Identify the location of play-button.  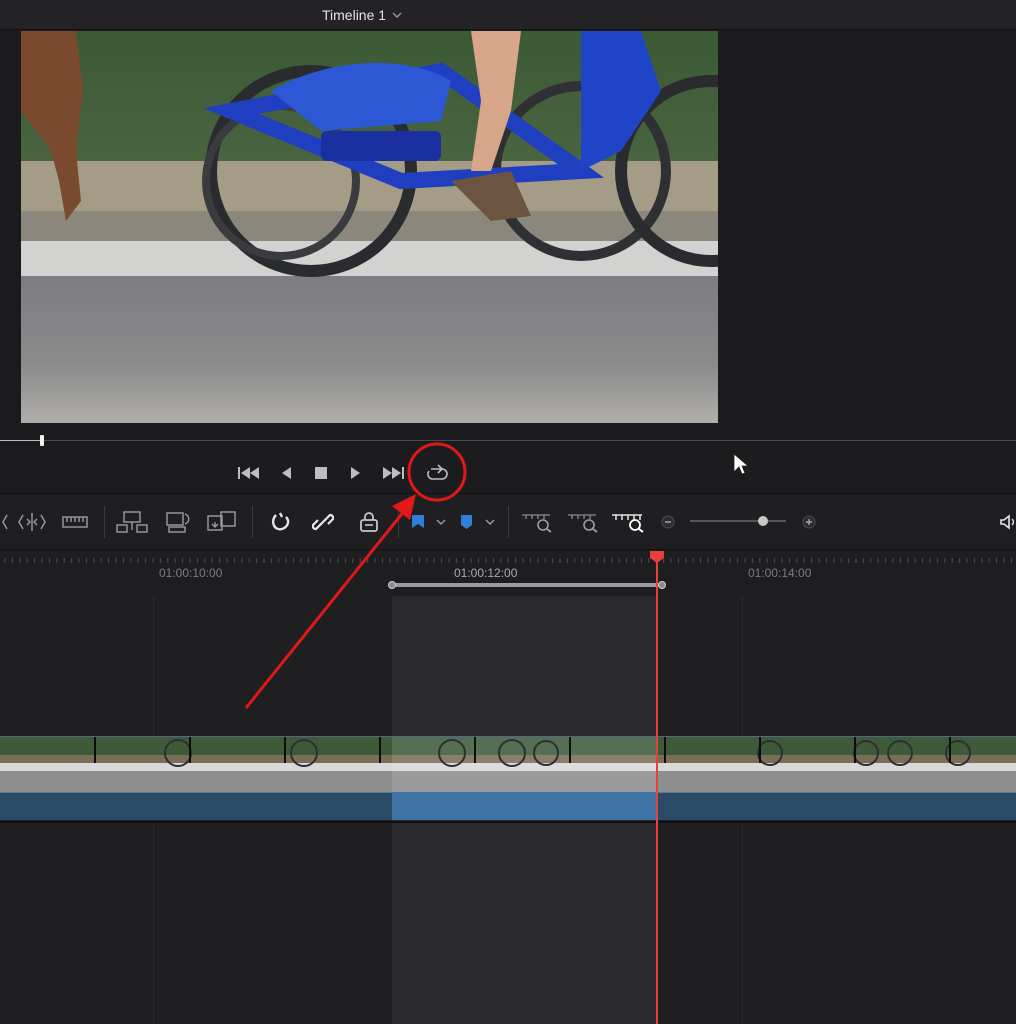
(356, 473).